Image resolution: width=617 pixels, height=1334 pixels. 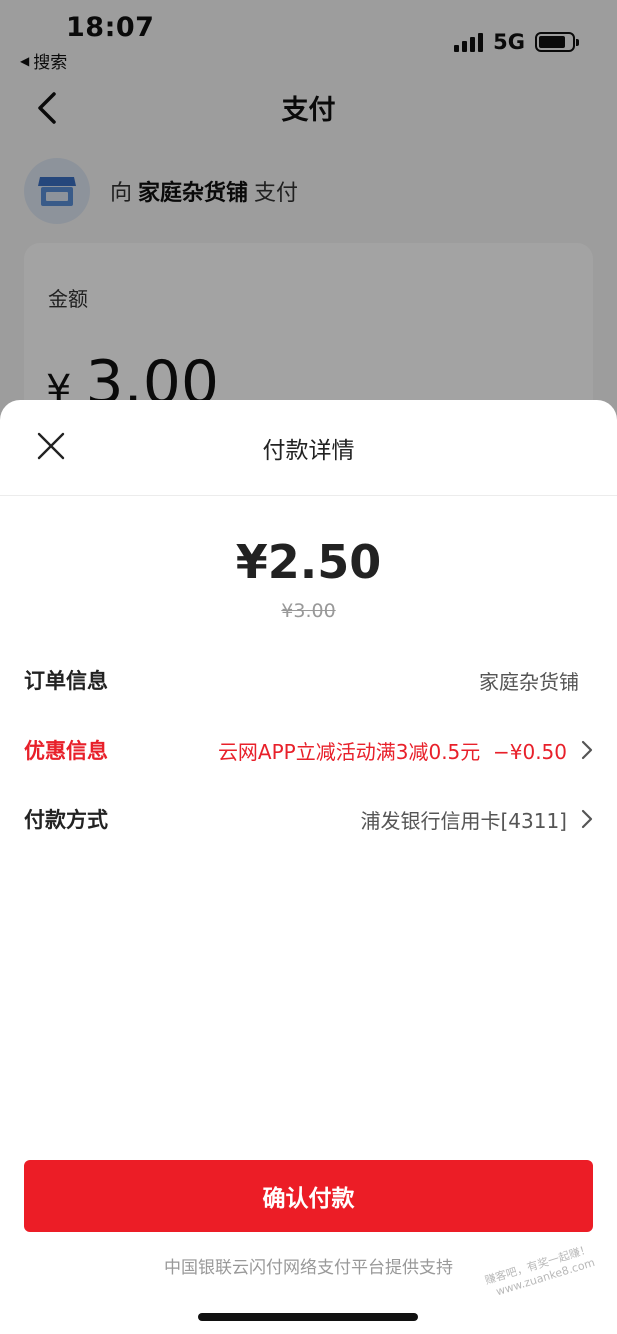 I want to click on pay-amount: ¥2.50, so click(x=308, y=562).